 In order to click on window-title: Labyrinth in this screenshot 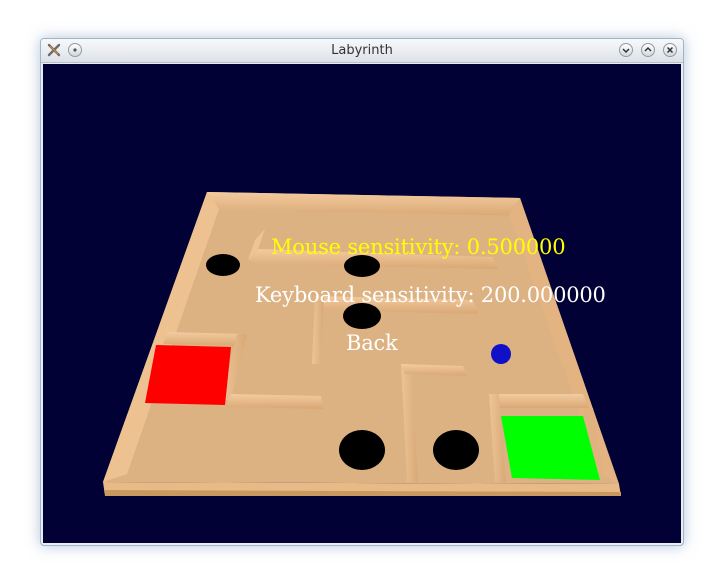, I will do `click(362, 50)`.